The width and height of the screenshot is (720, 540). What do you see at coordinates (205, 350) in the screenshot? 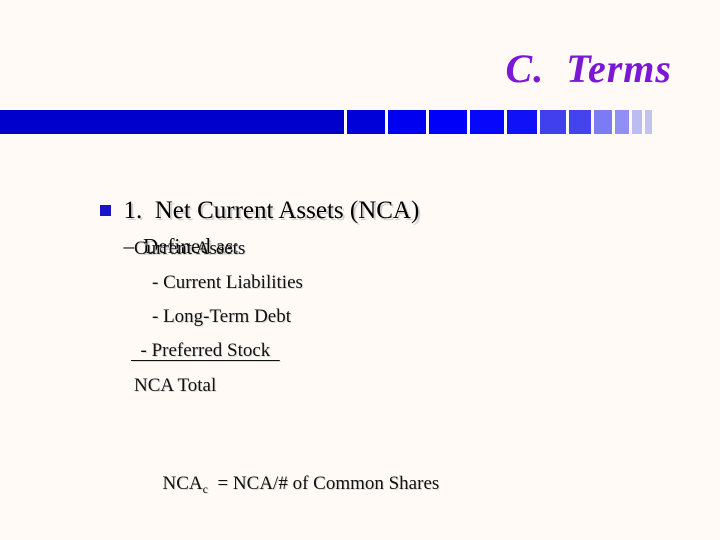
I see `body-line-preferred-stock: - Preferred Stock` at bounding box center [205, 350].